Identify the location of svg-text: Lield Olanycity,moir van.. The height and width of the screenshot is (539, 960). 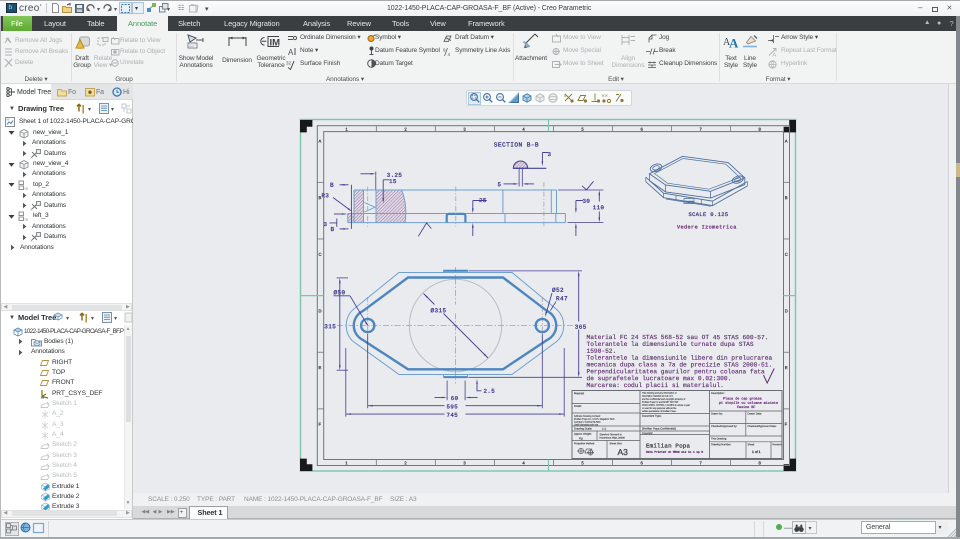
(586, 425).